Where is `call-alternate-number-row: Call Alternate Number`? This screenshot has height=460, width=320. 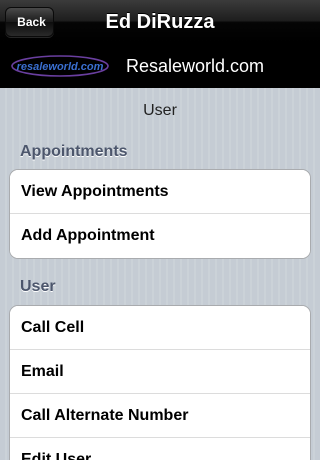 call-alternate-number-row: Call Alternate Number is located at coordinates (160, 416).